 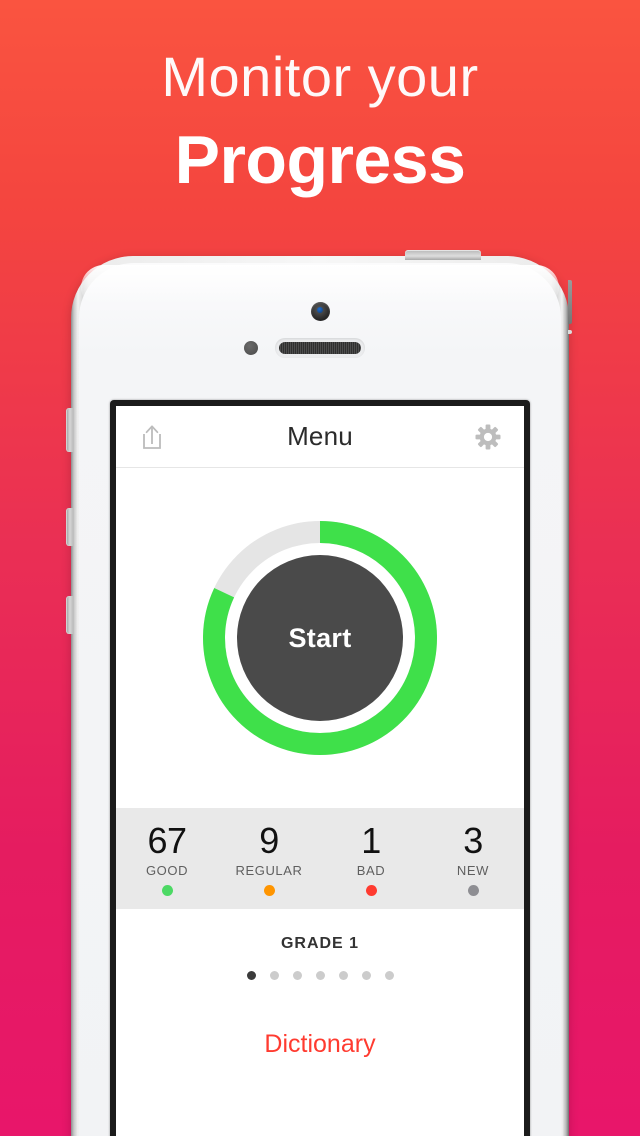 I want to click on progress-ring: Start, so click(x=320, y=638).